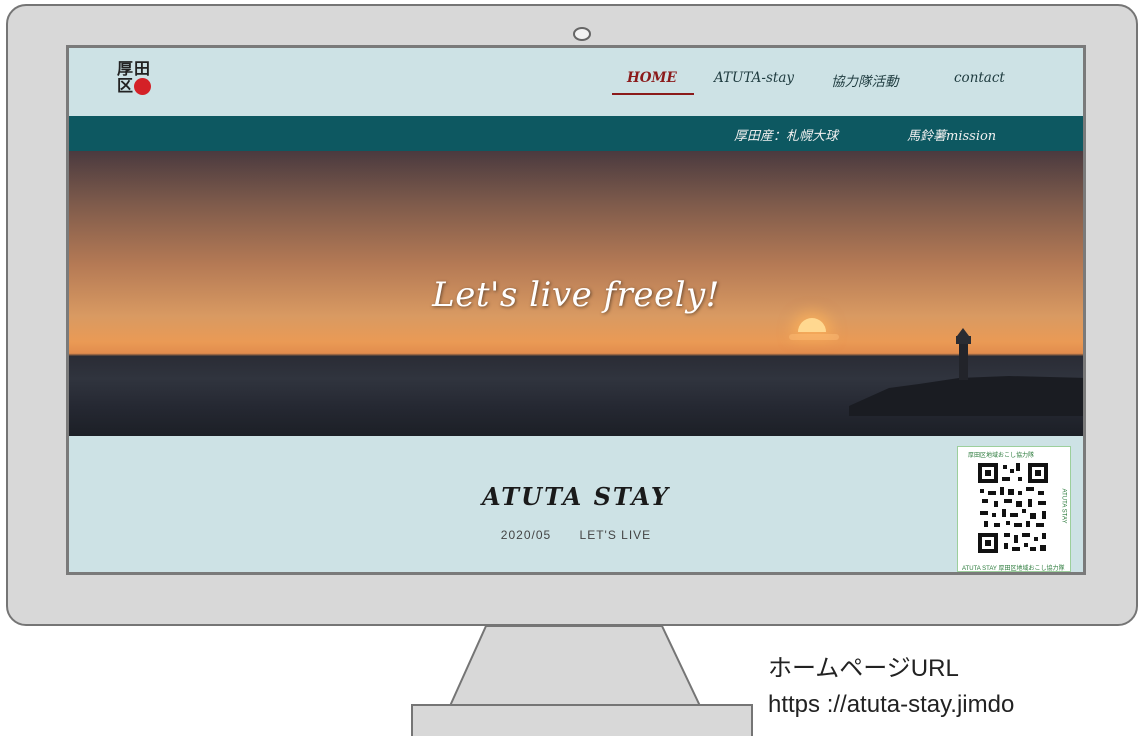 This screenshot has width=1141, height=736. What do you see at coordinates (576, 82) in the screenshot?
I see `site-header: 厚 田 区 HOME ATUTA-stay 協力隊活動 contact` at bounding box center [576, 82].